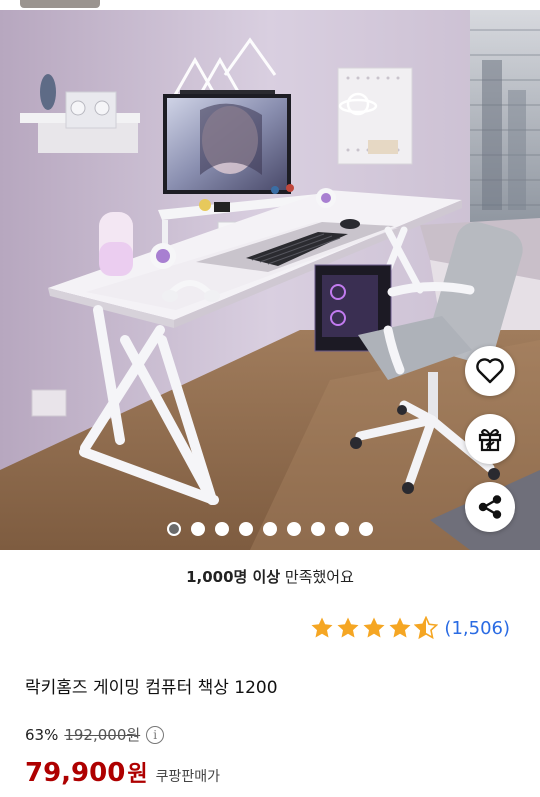 The width and height of the screenshot is (540, 797). Describe the element at coordinates (187, 777) in the screenshot. I see `seller-label: 쿠팡판매가` at that location.